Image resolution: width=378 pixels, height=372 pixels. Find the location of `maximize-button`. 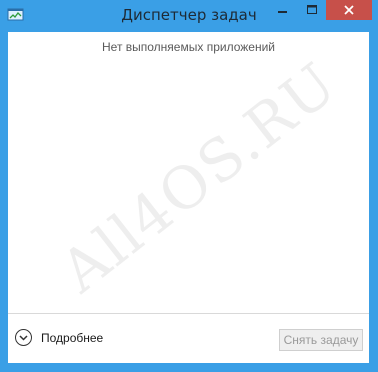

maximize-button is located at coordinates (311, 10).